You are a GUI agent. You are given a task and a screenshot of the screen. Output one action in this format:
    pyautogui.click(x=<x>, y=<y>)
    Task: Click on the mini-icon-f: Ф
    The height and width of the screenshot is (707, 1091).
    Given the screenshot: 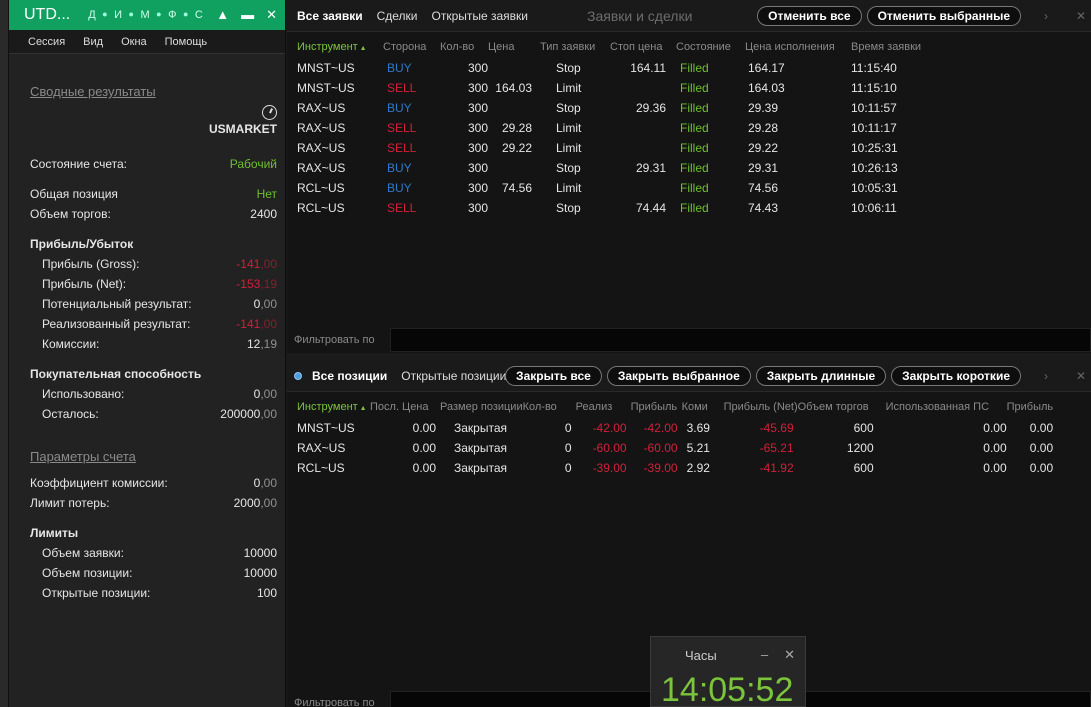 What is the action you would take?
    pyautogui.click(x=172, y=15)
    